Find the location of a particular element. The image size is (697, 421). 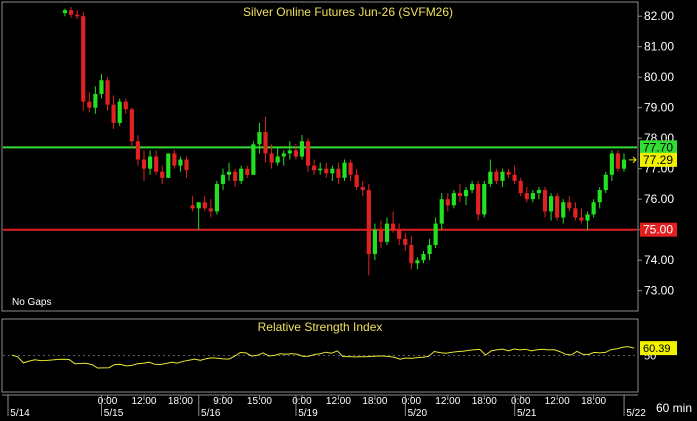

date-axis-label: 5/16 is located at coordinates (211, 413).